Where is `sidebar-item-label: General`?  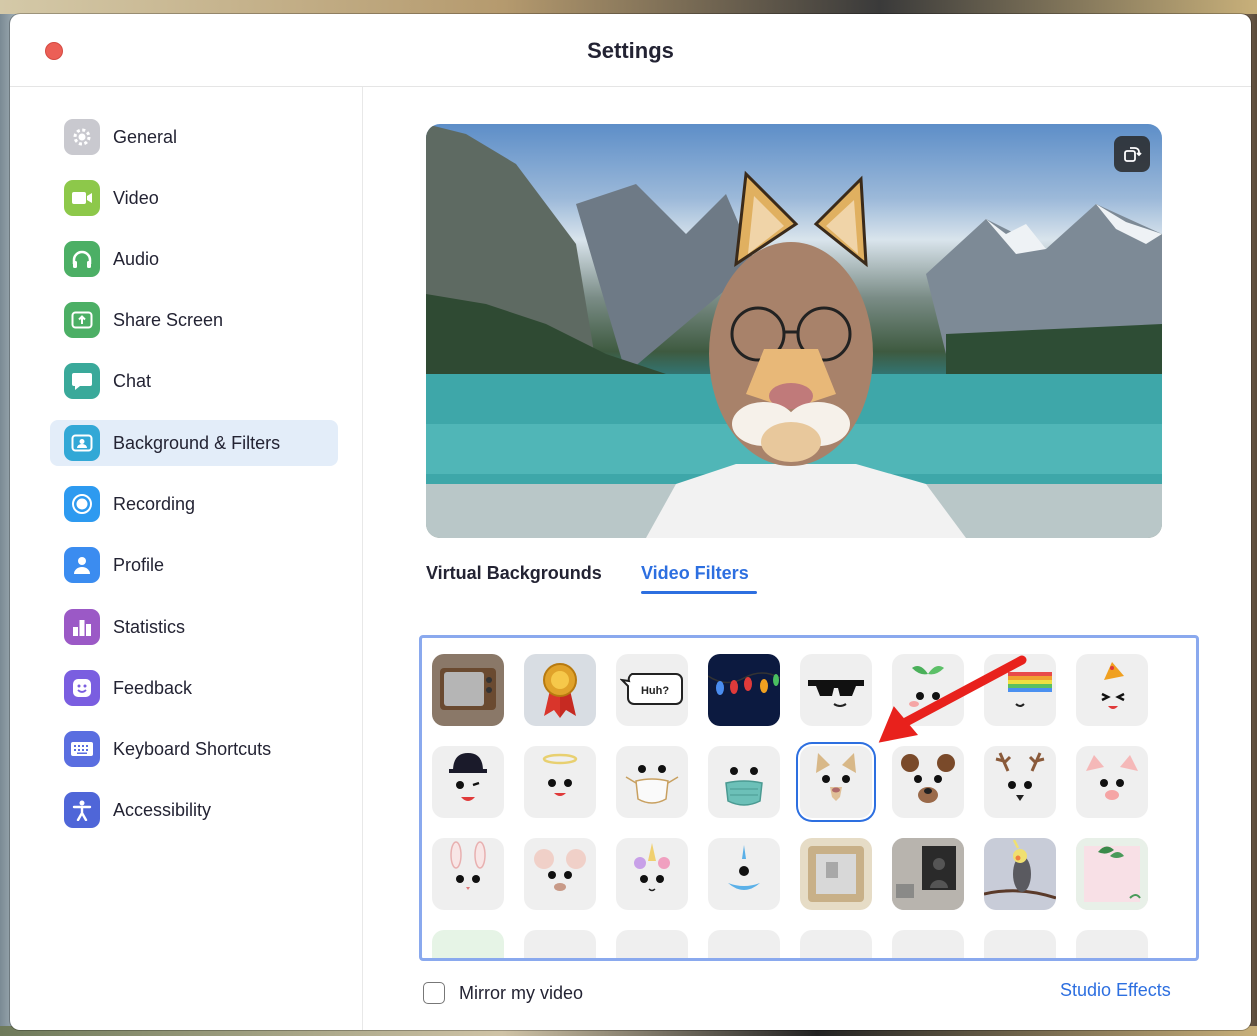
sidebar-item-label: General is located at coordinates (145, 137).